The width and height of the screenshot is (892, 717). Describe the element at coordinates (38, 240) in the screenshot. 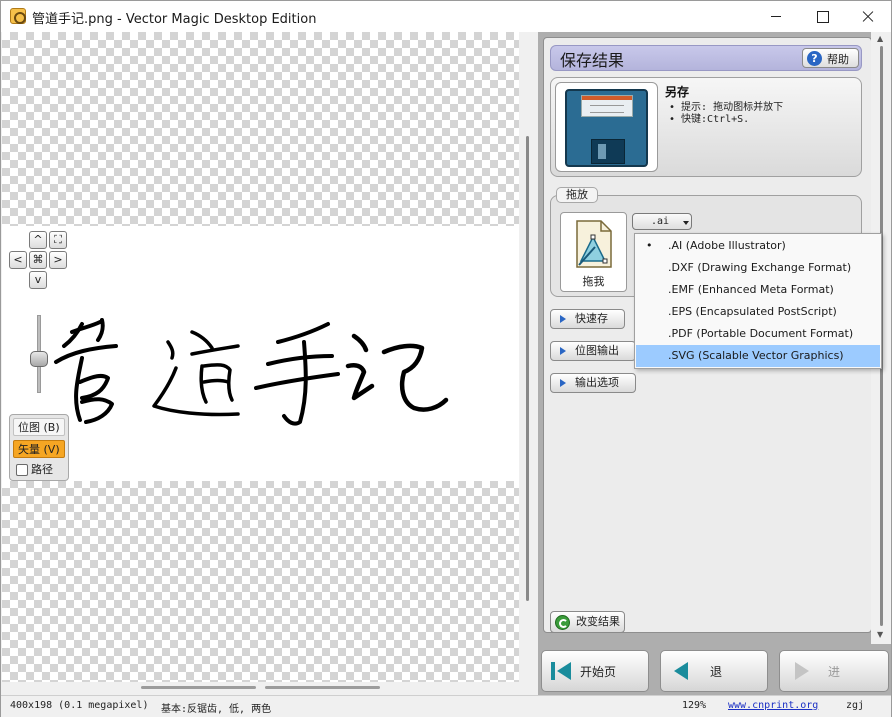

I see `pan-up-button: ^` at that location.